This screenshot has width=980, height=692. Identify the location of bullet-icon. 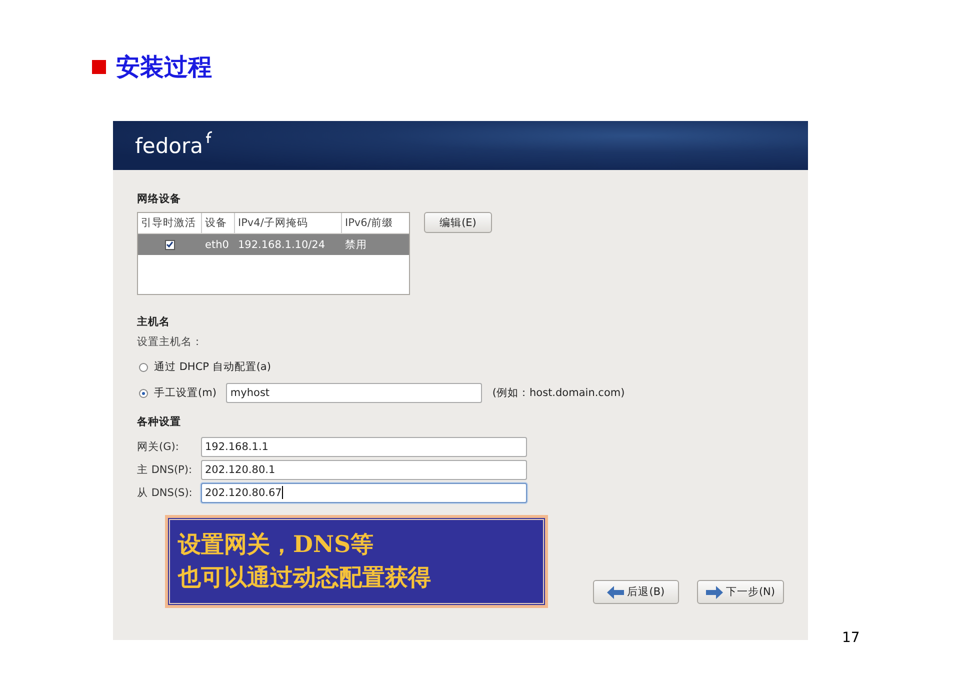
(99, 67).